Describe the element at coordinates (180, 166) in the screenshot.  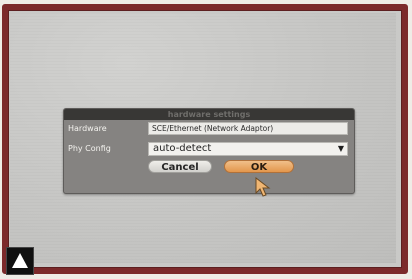
I see `cancel-button: Cancel` at that location.